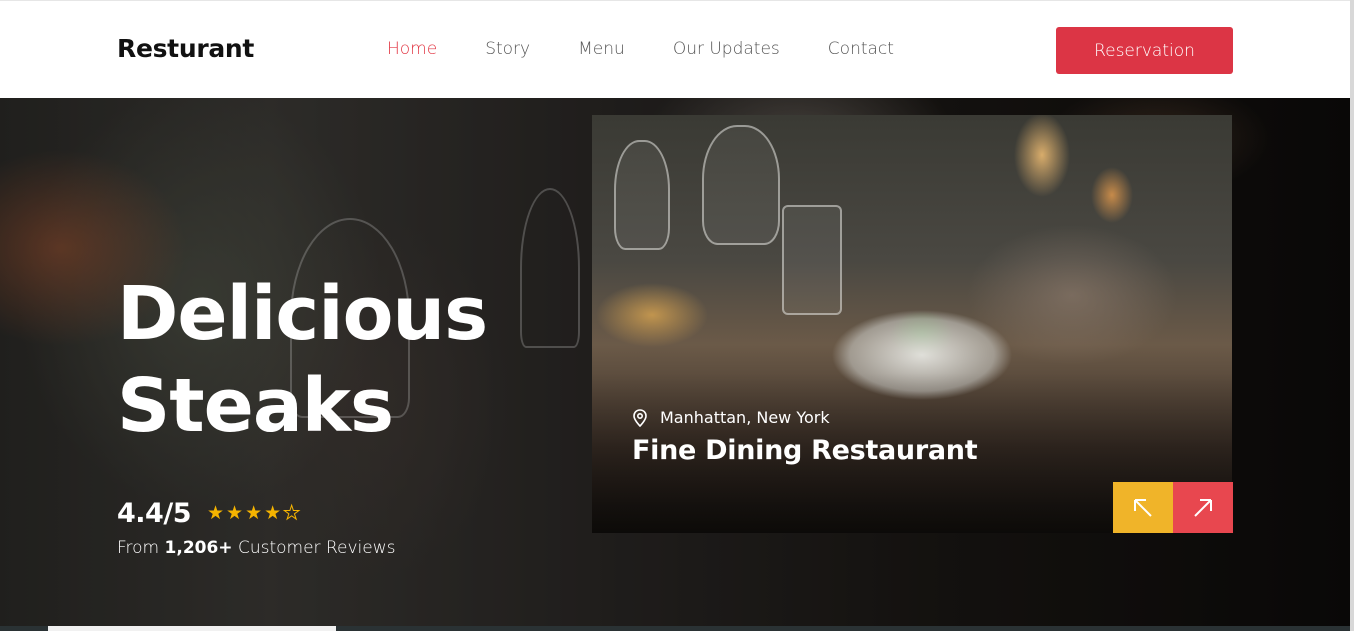 The image size is (1354, 631). What do you see at coordinates (1144, 50) in the screenshot?
I see `reservation-button: Reservation` at bounding box center [1144, 50].